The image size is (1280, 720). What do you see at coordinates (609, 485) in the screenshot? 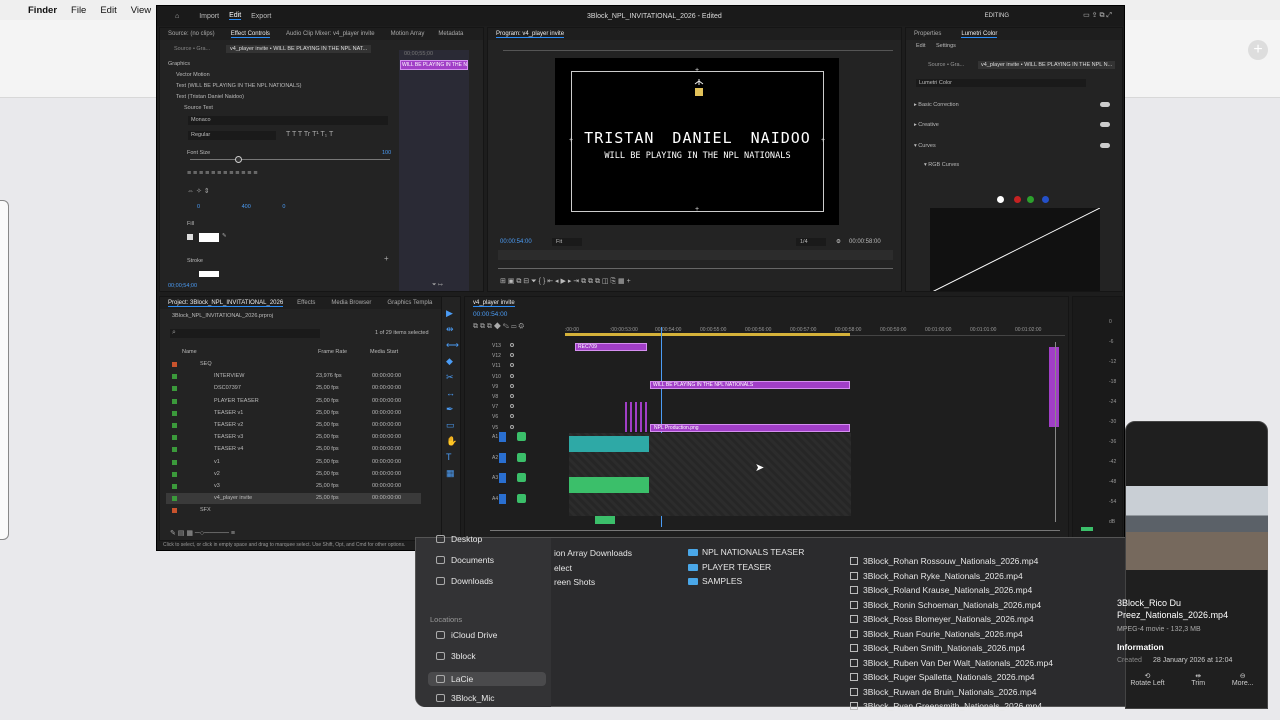
I see `clip-a3` at bounding box center [609, 485].